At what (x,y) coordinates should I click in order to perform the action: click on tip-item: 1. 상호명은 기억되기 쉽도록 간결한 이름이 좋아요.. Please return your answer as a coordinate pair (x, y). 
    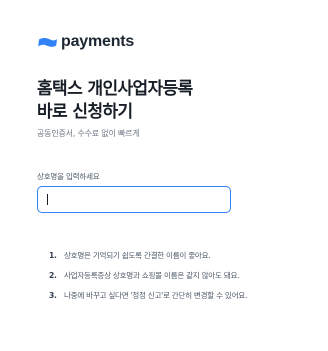
    Looking at the image, I should click on (148, 260).